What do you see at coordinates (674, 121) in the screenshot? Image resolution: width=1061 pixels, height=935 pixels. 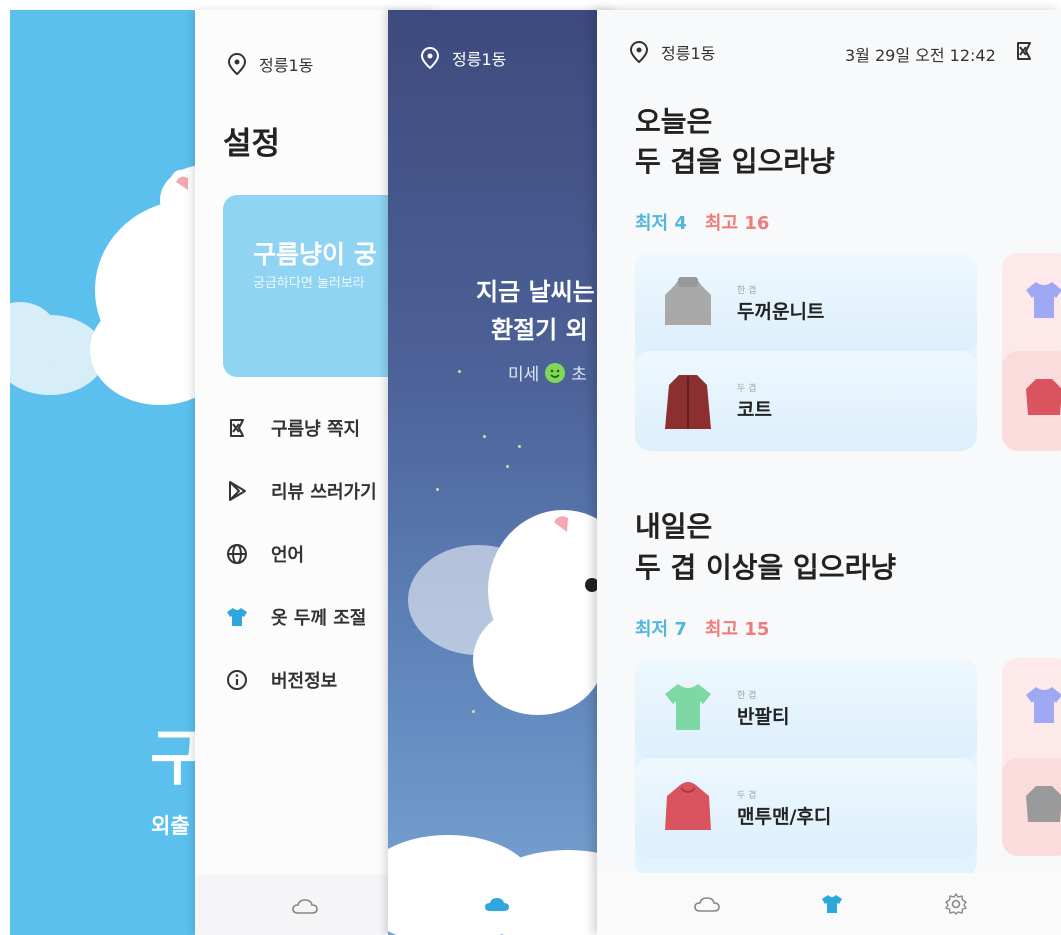 I see `today-title-line1: 오늘은` at bounding box center [674, 121].